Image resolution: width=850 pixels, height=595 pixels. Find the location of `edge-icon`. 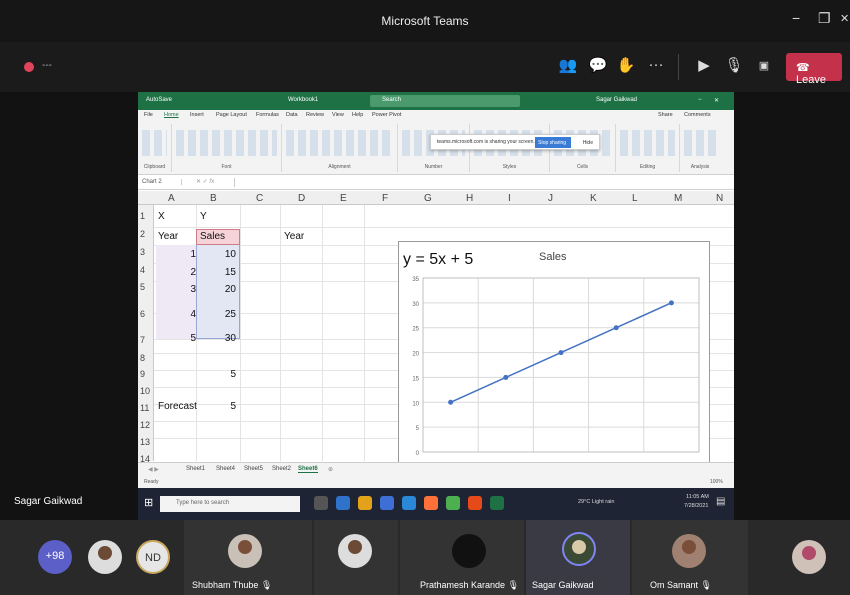

edge-icon is located at coordinates (343, 503).